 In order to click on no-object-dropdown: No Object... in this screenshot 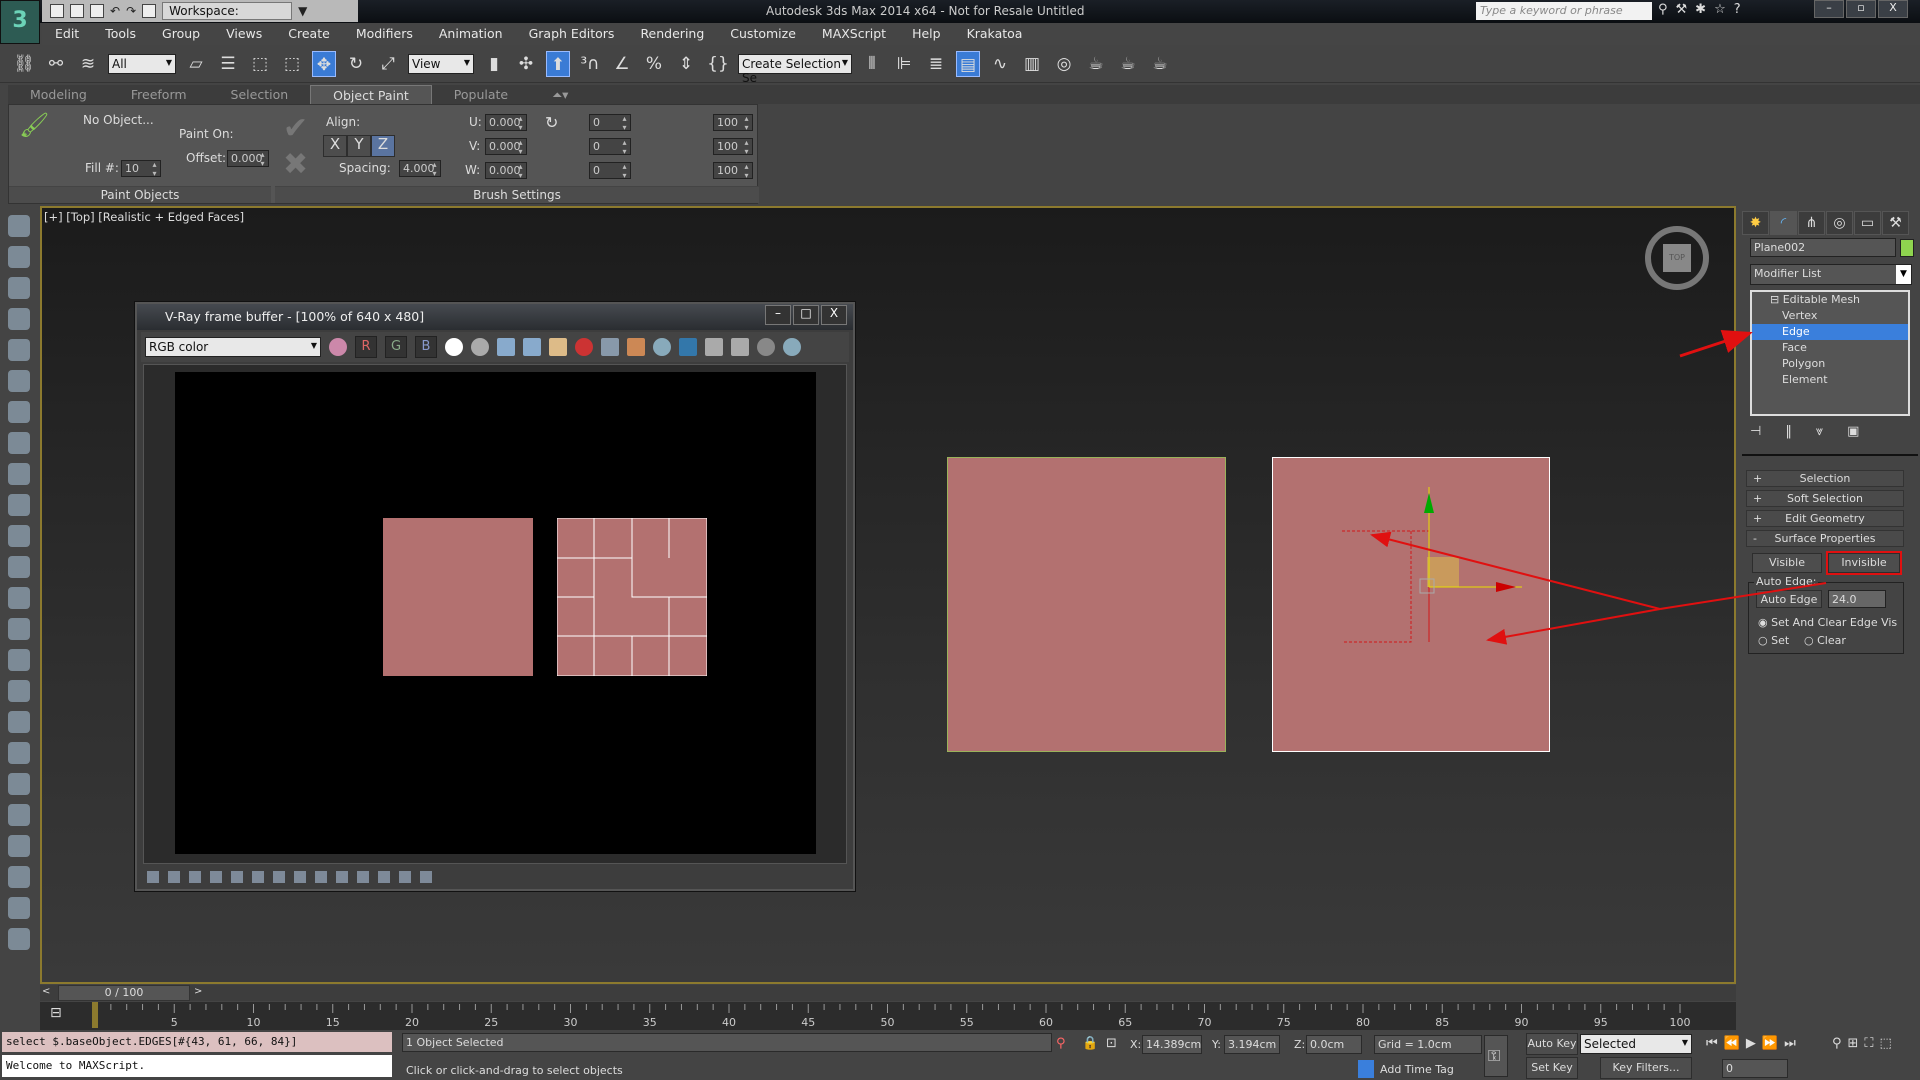, I will do `click(118, 120)`.